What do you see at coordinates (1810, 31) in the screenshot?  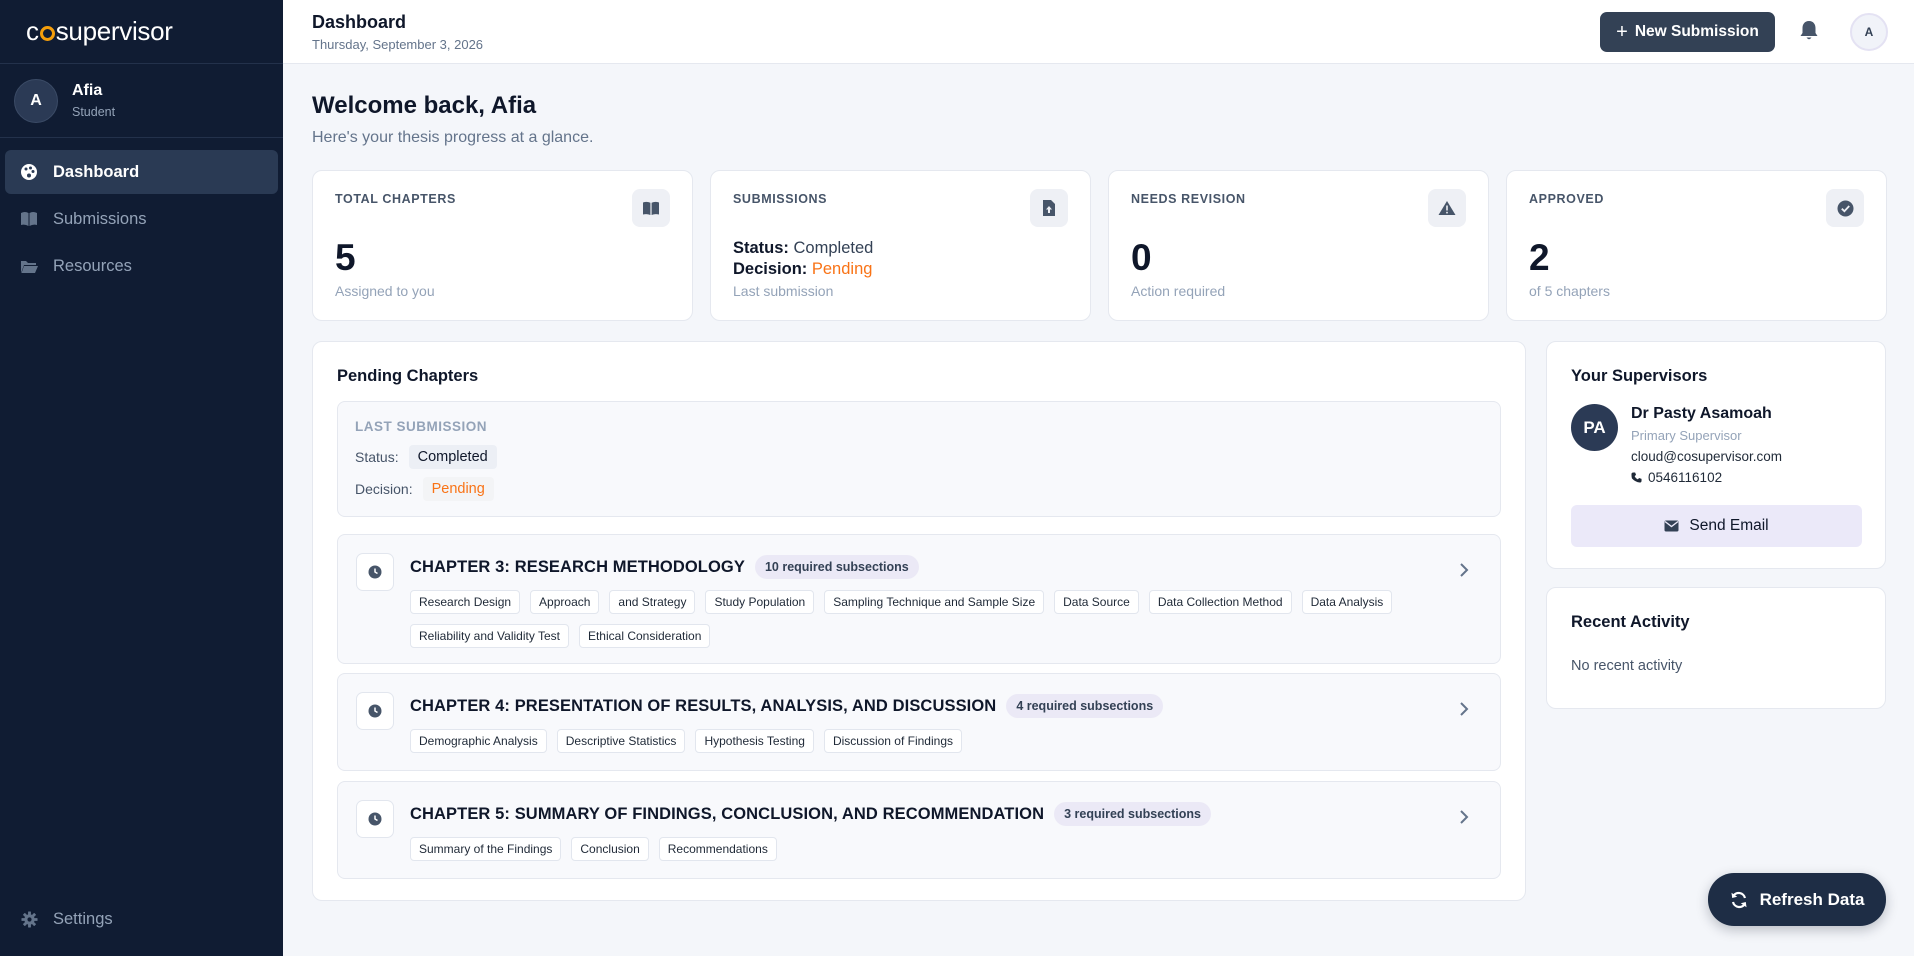 I see `bell-icon` at bounding box center [1810, 31].